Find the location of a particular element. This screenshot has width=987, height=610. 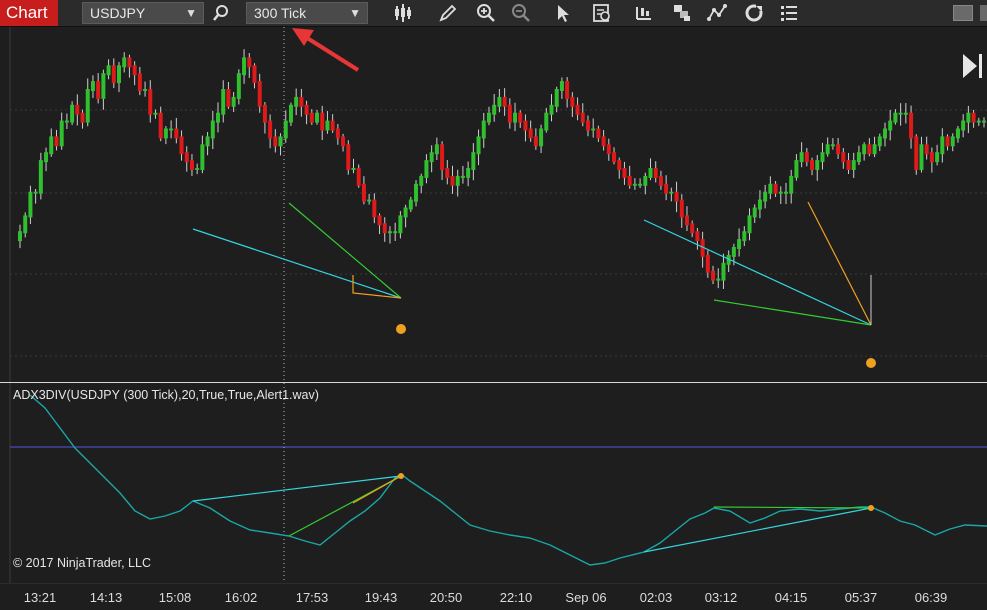

zoom-in-icon is located at coordinates (486, 13).